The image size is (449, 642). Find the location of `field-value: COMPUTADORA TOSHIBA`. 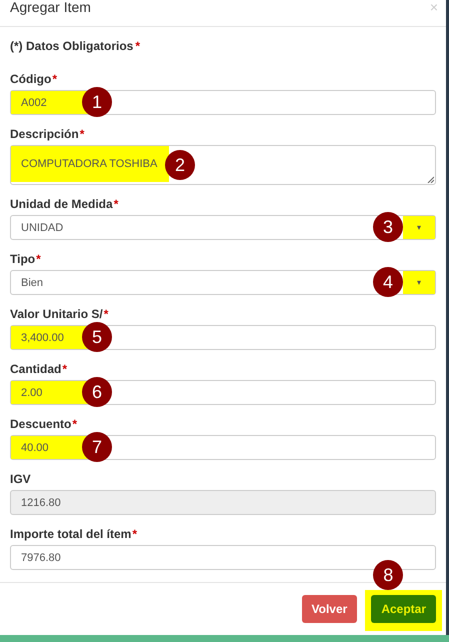

field-value: COMPUTADORA TOSHIBA is located at coordinates (90, 164).